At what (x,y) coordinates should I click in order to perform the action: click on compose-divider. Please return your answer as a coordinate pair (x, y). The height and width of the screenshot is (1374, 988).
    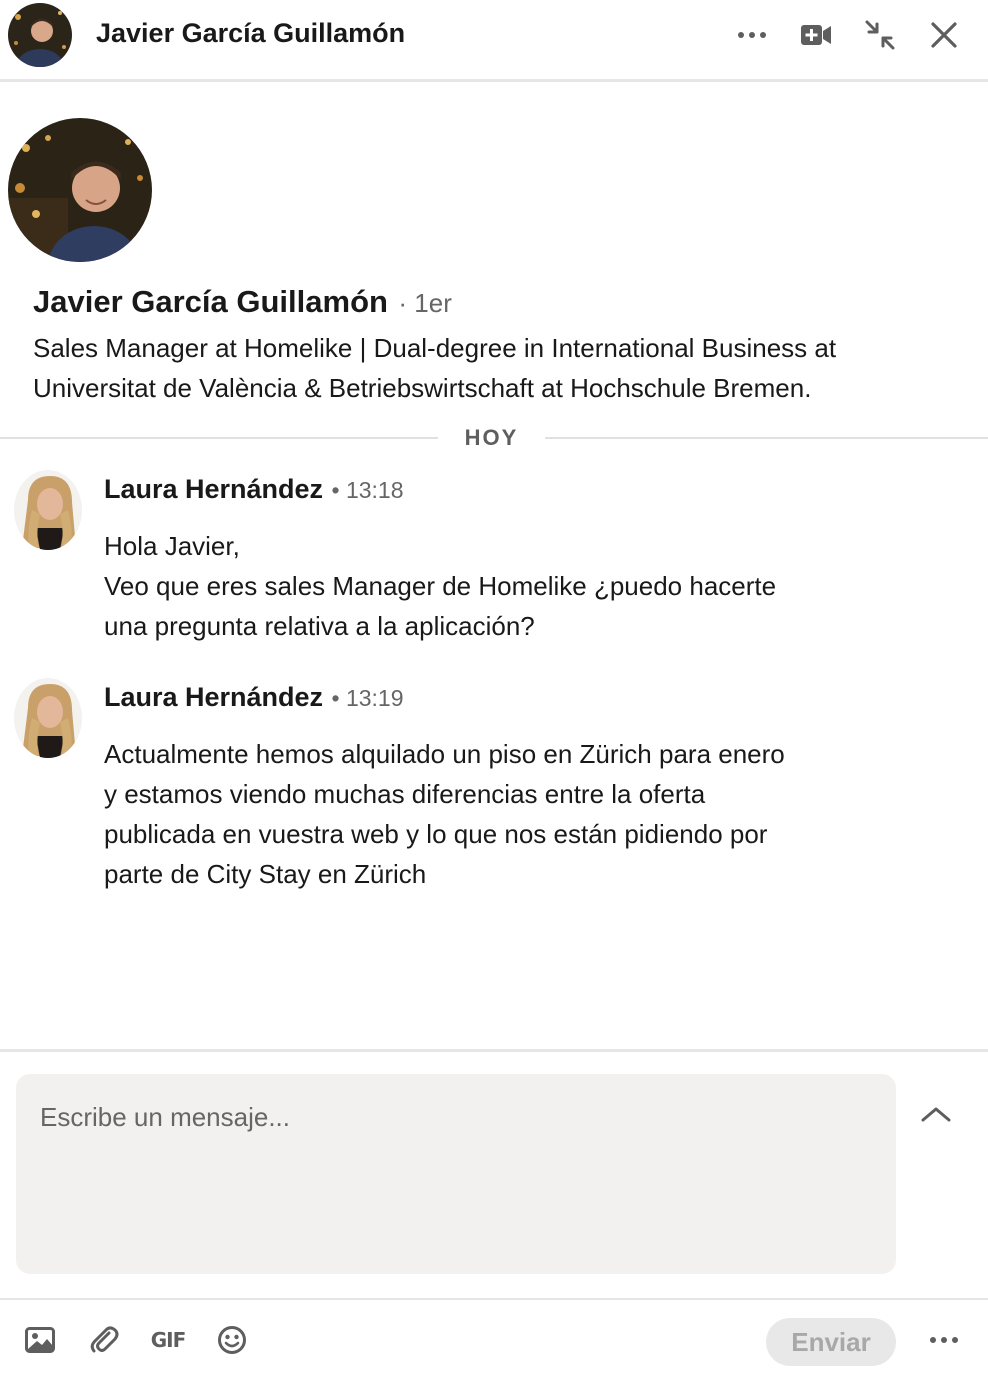
    Looking at the image, I should click on (494, 1050).